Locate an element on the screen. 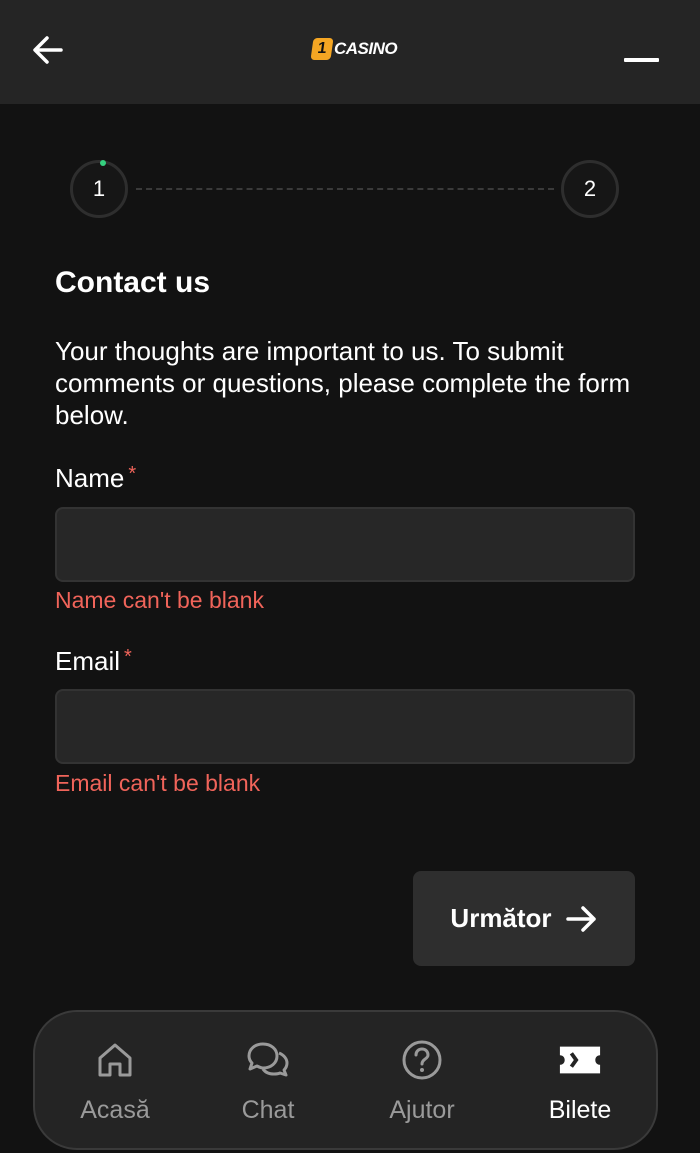  next-button: Următor is located at coordinates (524, 918).